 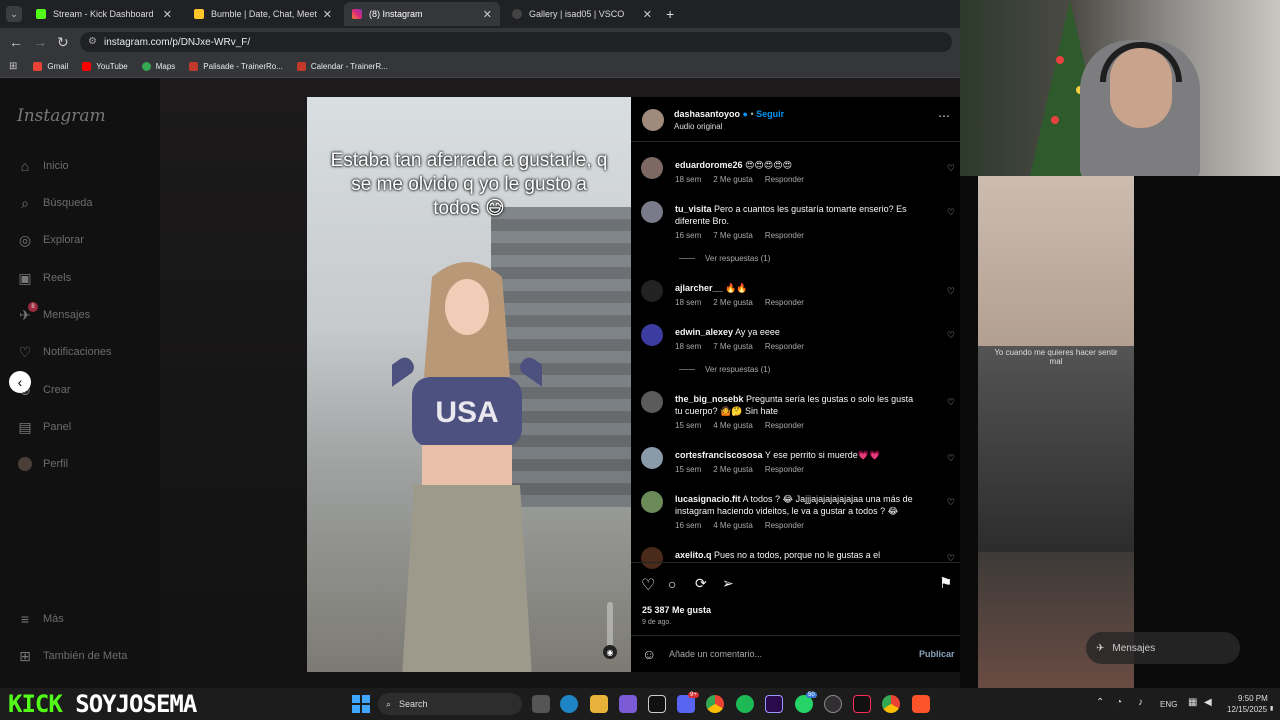 I want to click on bookmark-gmail: Gmail, so click(x=50, y=66).